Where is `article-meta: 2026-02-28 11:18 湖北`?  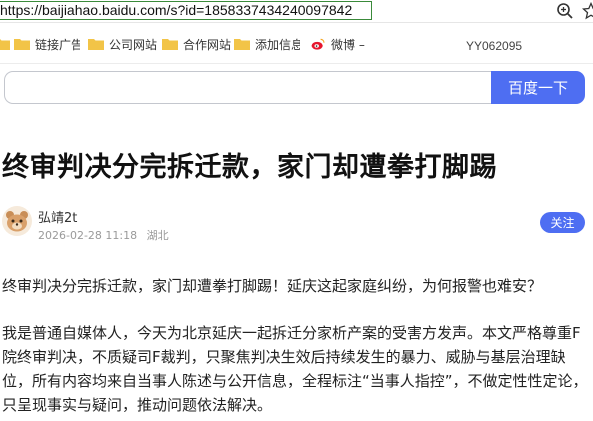
article-meta: 2026-02-28 11:18 湖北 is located at coordinates (103, 235).